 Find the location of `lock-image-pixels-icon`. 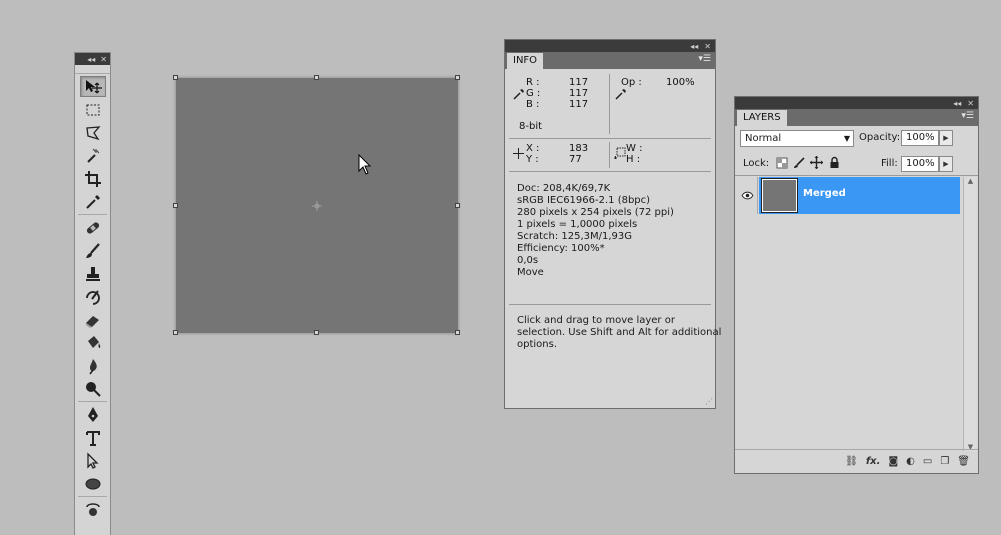

lock-image-pixels-icon is located at coordinates (799, 163).